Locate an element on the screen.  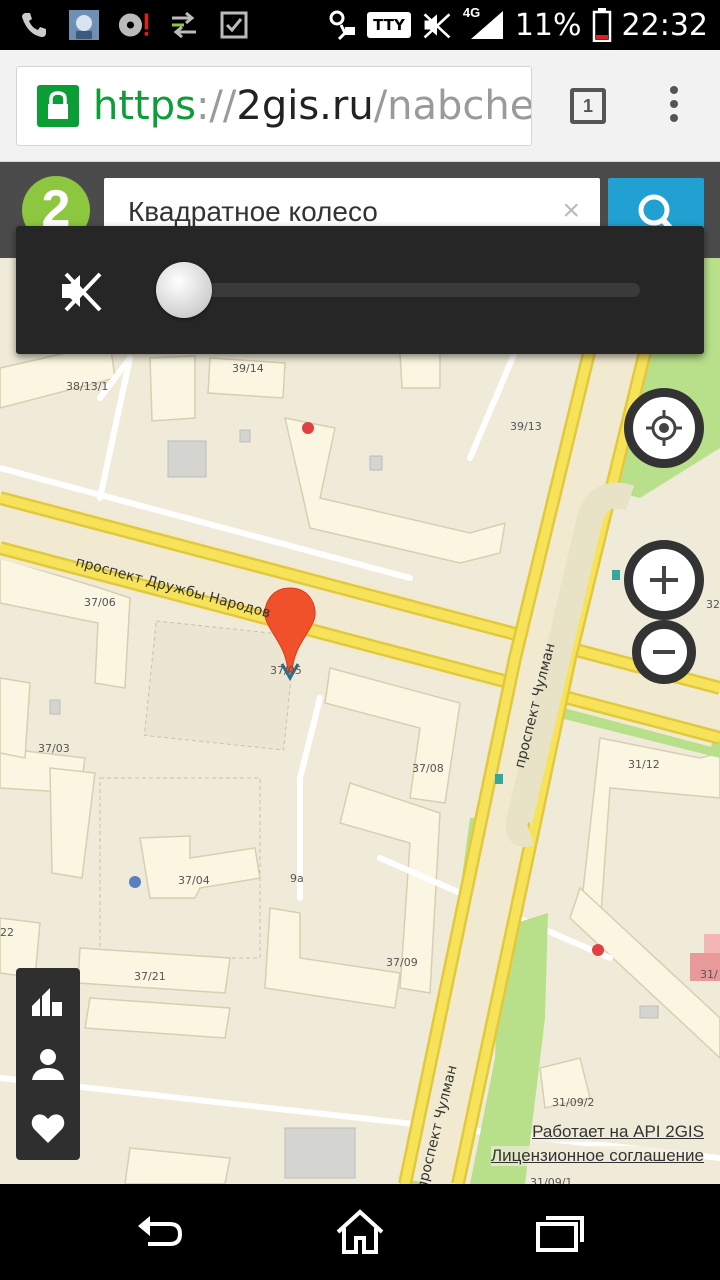
recent-apps-icon is located at coordinates (560, 1232).